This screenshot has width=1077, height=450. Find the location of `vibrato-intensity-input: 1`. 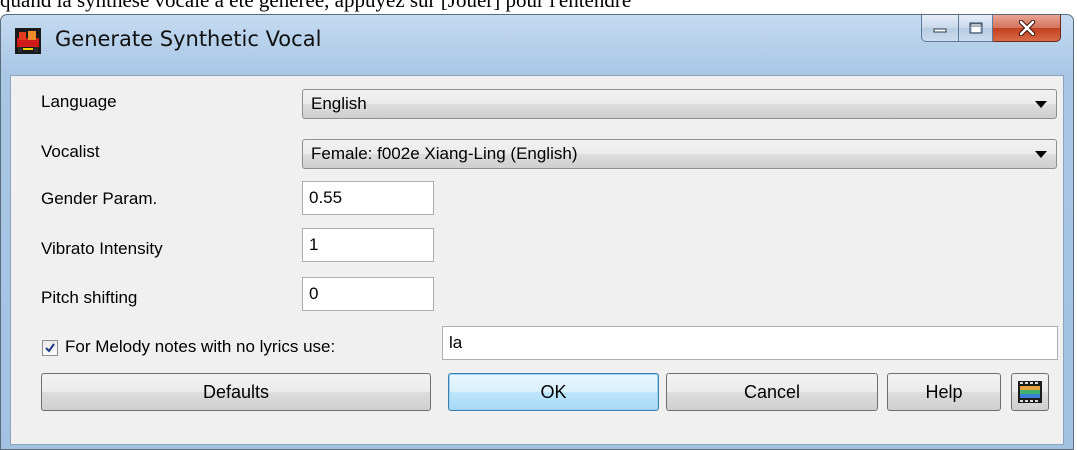

vibrato-intensity-input: 1 is located at coordinates (368, 245).